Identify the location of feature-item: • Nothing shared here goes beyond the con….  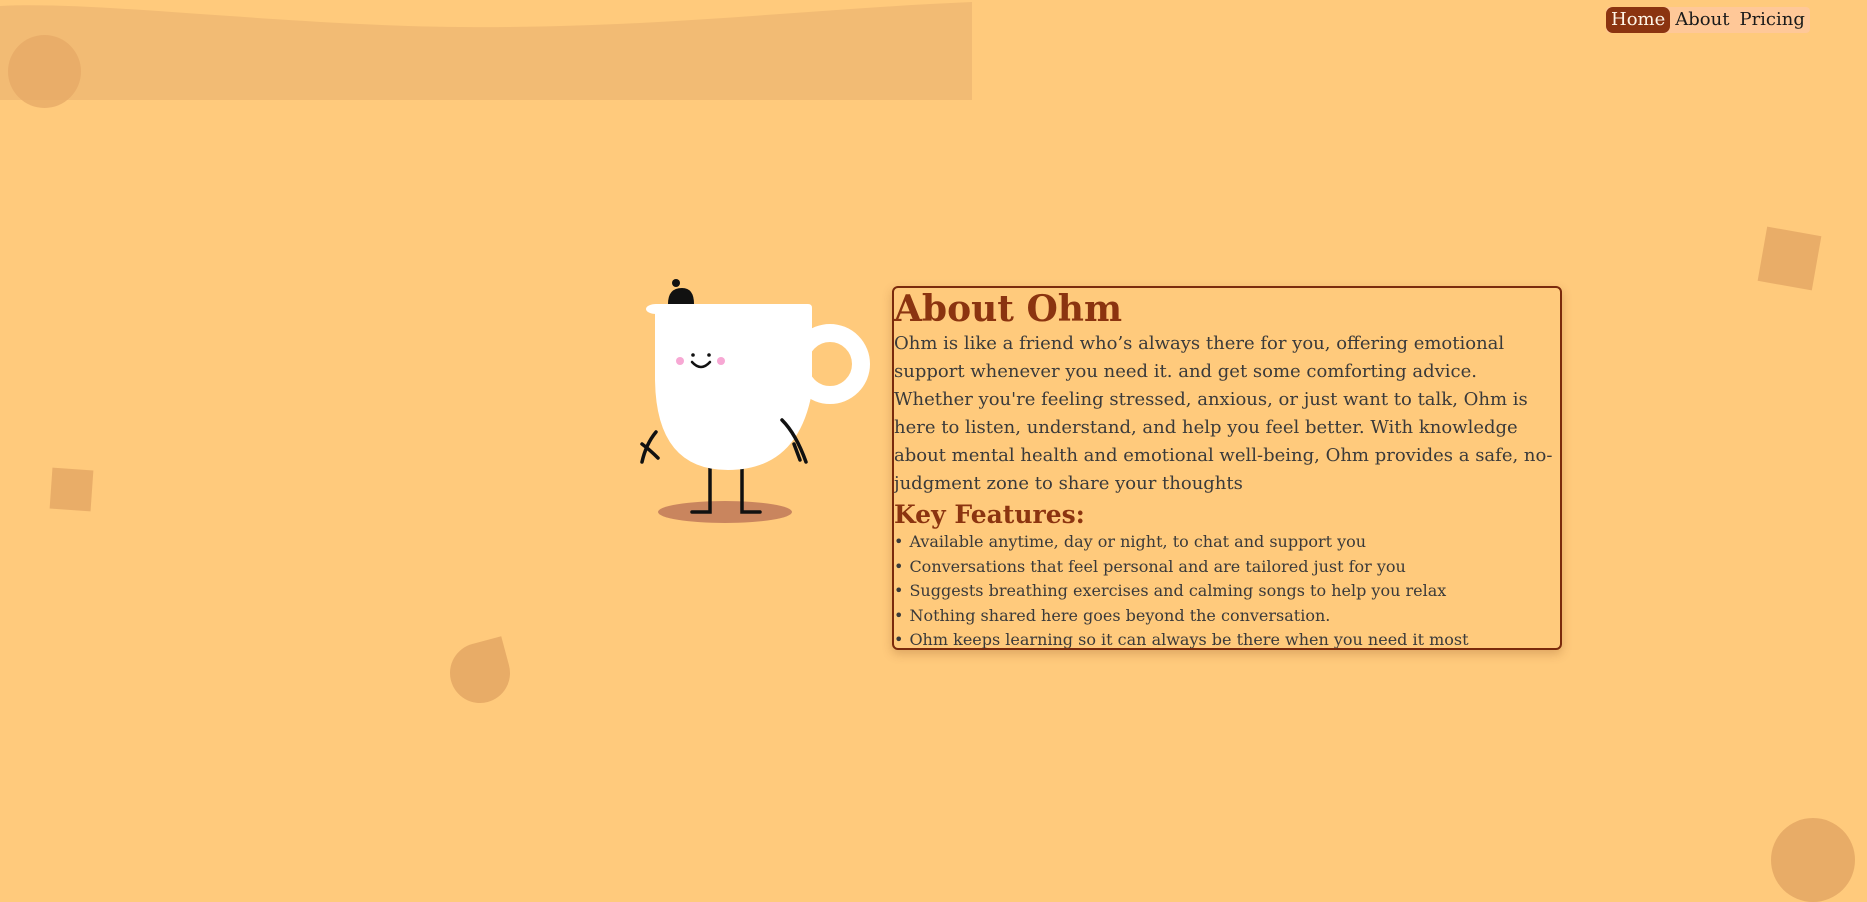
(1227, 616).